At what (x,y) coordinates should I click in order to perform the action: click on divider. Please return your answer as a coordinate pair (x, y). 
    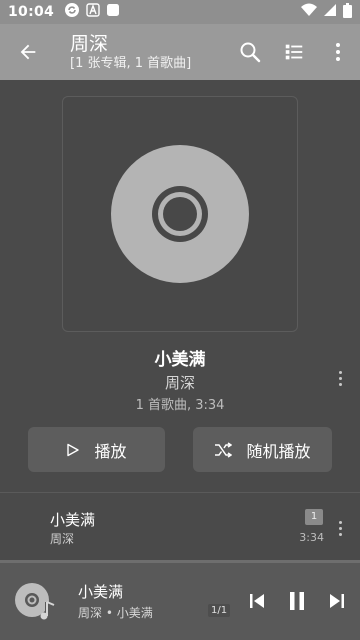
    Looking at the image, I should click on (180, 492).